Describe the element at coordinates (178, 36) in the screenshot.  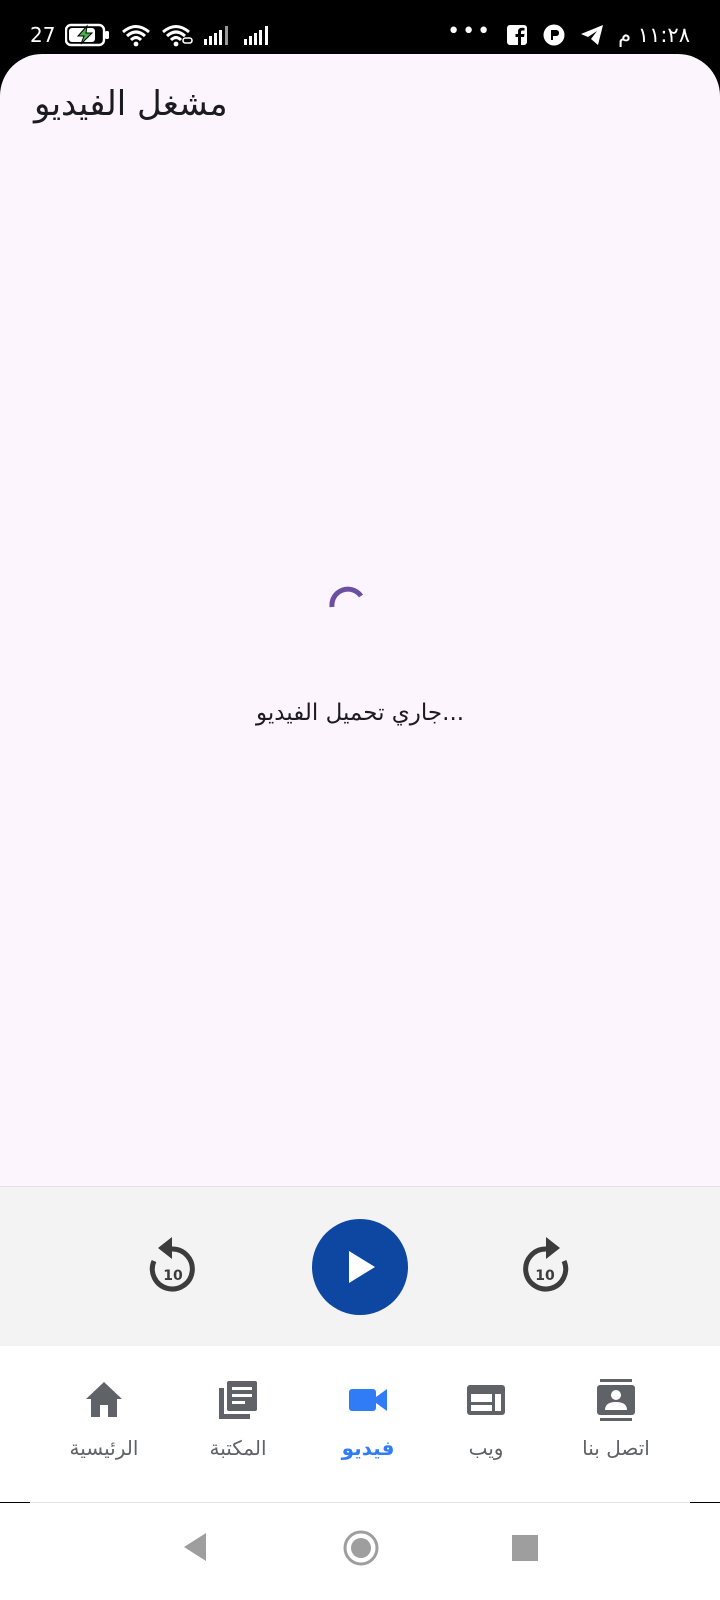
I see `wifi-link-icon` at that location.